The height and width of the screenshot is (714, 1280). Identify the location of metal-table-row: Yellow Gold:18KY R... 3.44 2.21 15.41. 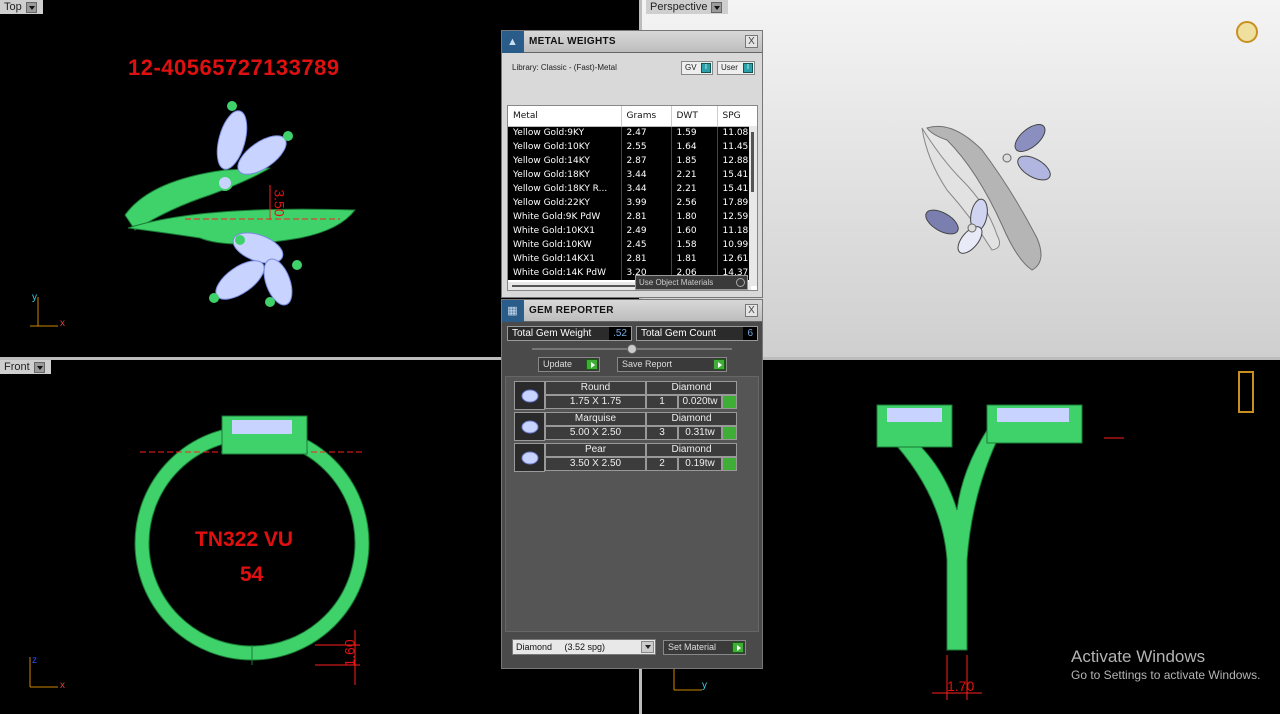
(632, 189).